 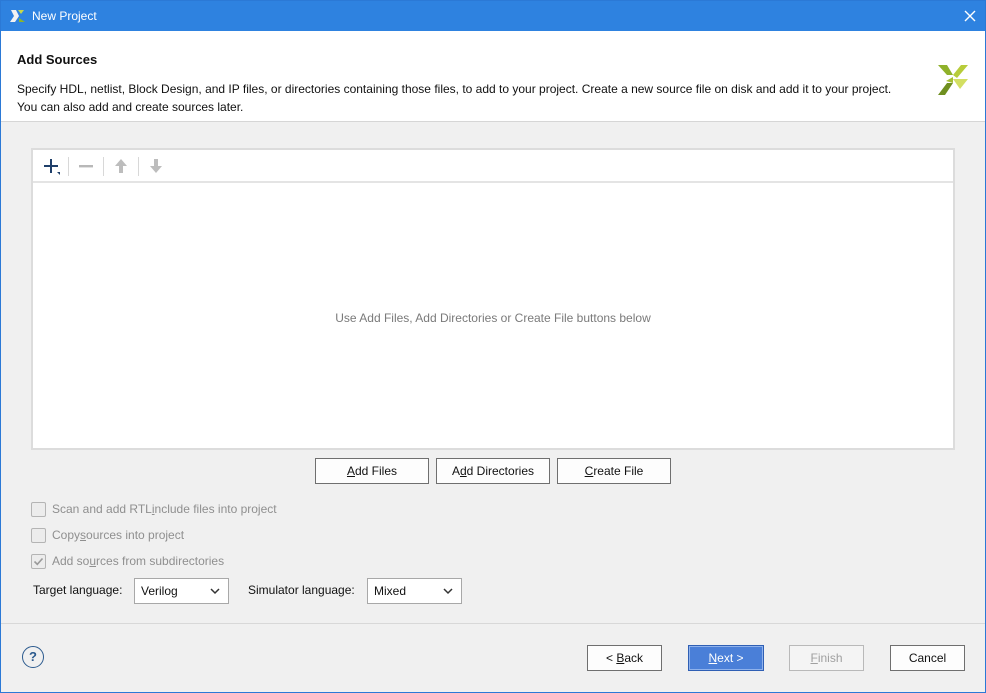 I want to click on back-button: < Back, so click(x=624, y=658).